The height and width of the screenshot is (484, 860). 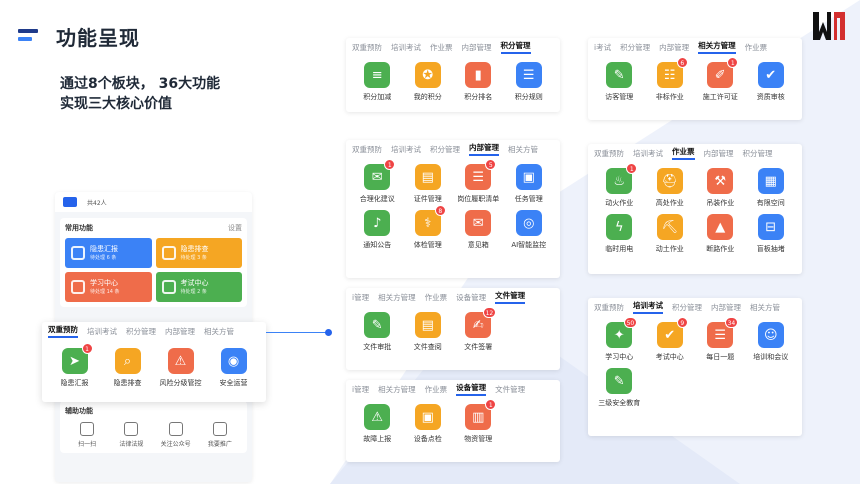 What do you see at coordinates (131, 435) in the screenshot?
I see `aux-item: 法律法规` at bounding box center [131, 435].